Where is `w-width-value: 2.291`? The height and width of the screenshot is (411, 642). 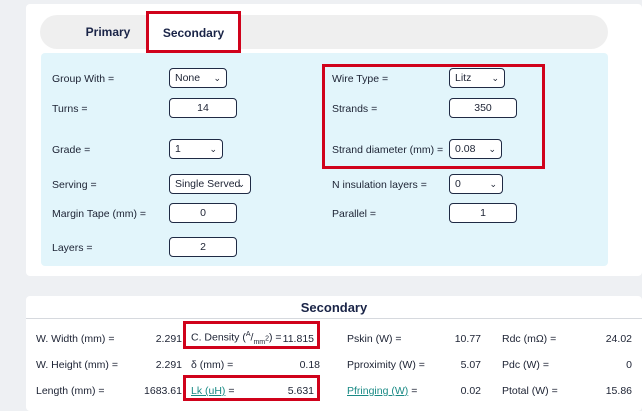 w-width-value: 2.291 is located at coordinates (168, 339).